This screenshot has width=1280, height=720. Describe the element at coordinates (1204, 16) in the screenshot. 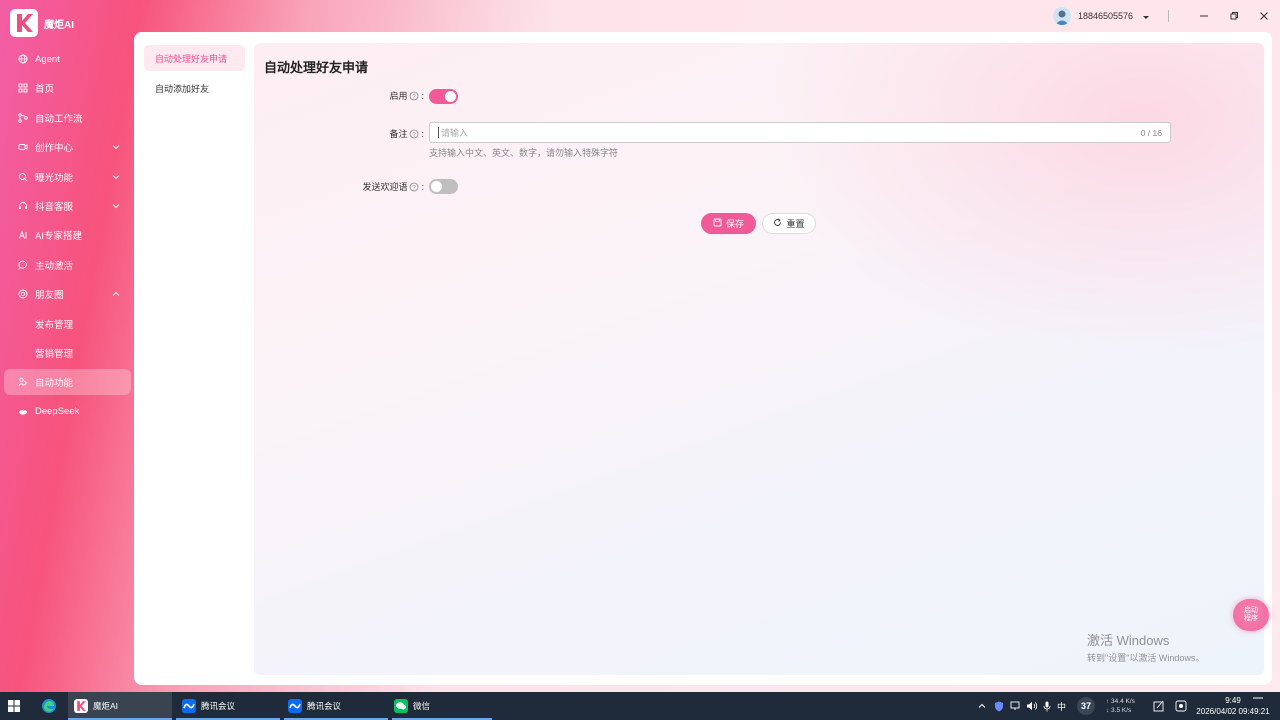

I see `minimize-button` at that location.